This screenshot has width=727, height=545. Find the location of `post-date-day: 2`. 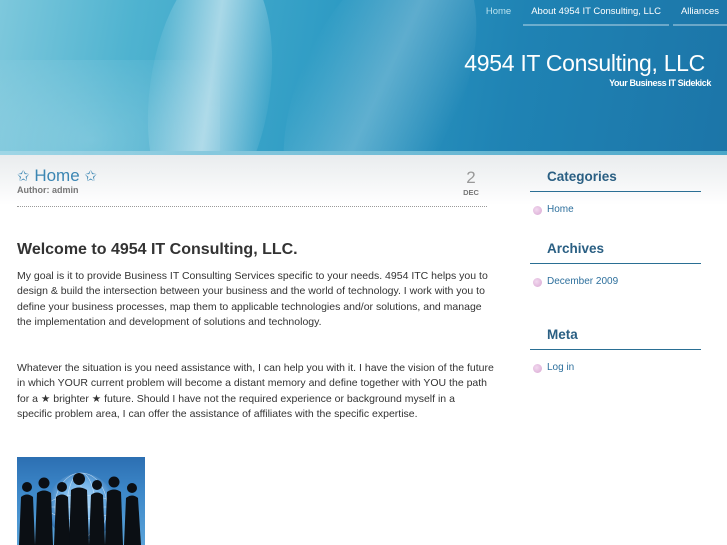

post-date-day: 2 is located at coordinates (471, 177).